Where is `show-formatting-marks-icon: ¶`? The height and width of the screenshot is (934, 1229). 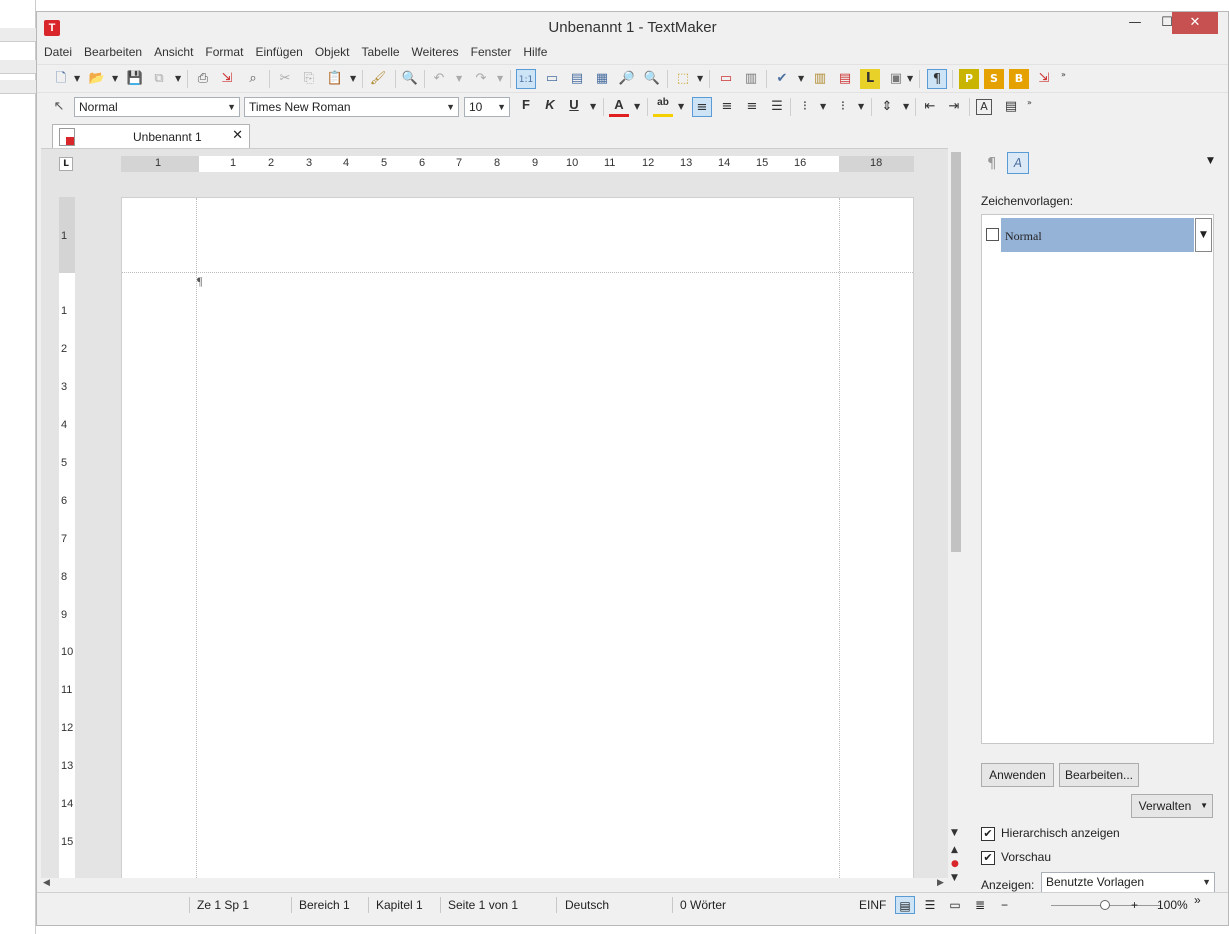
show-formatting-marks-icon: ¶ is located at coordinates (937, 79).